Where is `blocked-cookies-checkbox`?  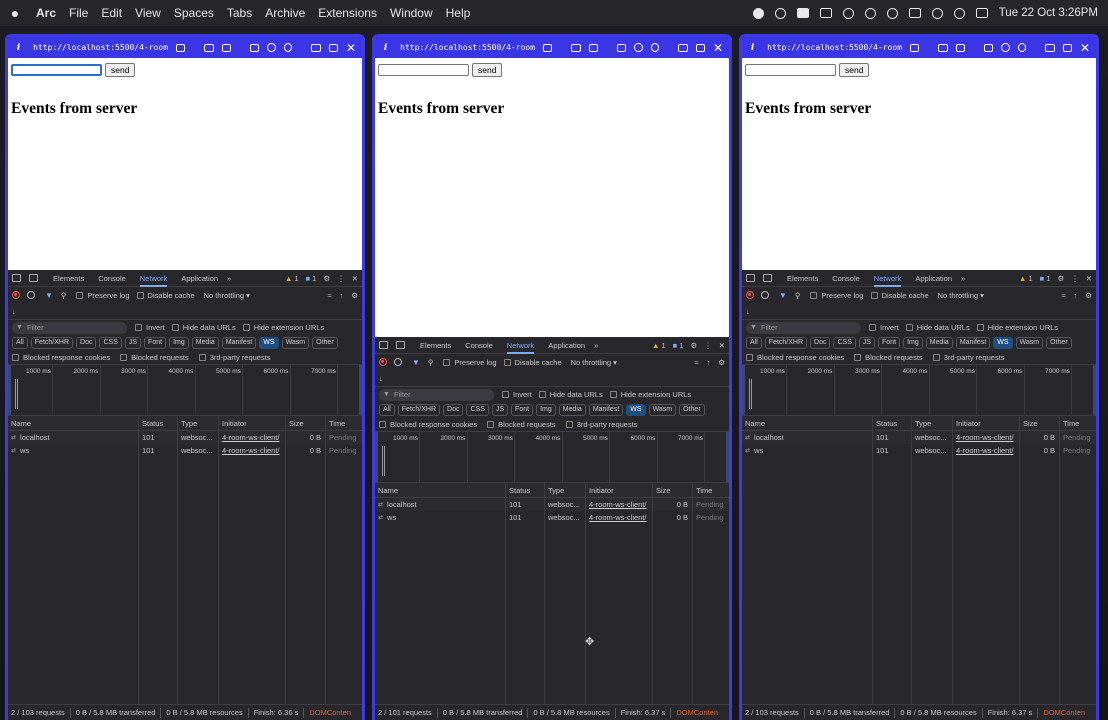
blocked-cookies-checkbox is located at coordinates (382, 424).